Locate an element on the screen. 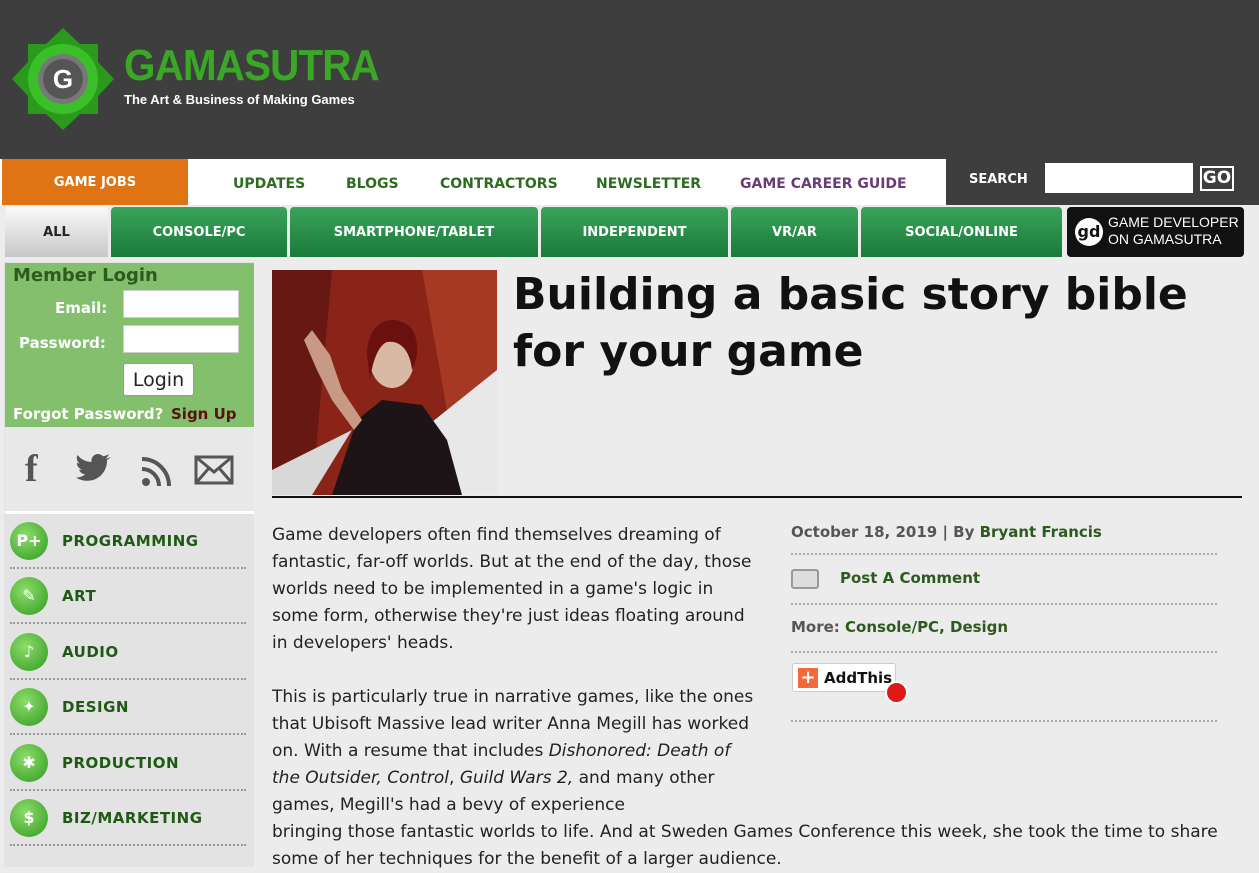  para2-sep: , is located at coordinates (454, 778).